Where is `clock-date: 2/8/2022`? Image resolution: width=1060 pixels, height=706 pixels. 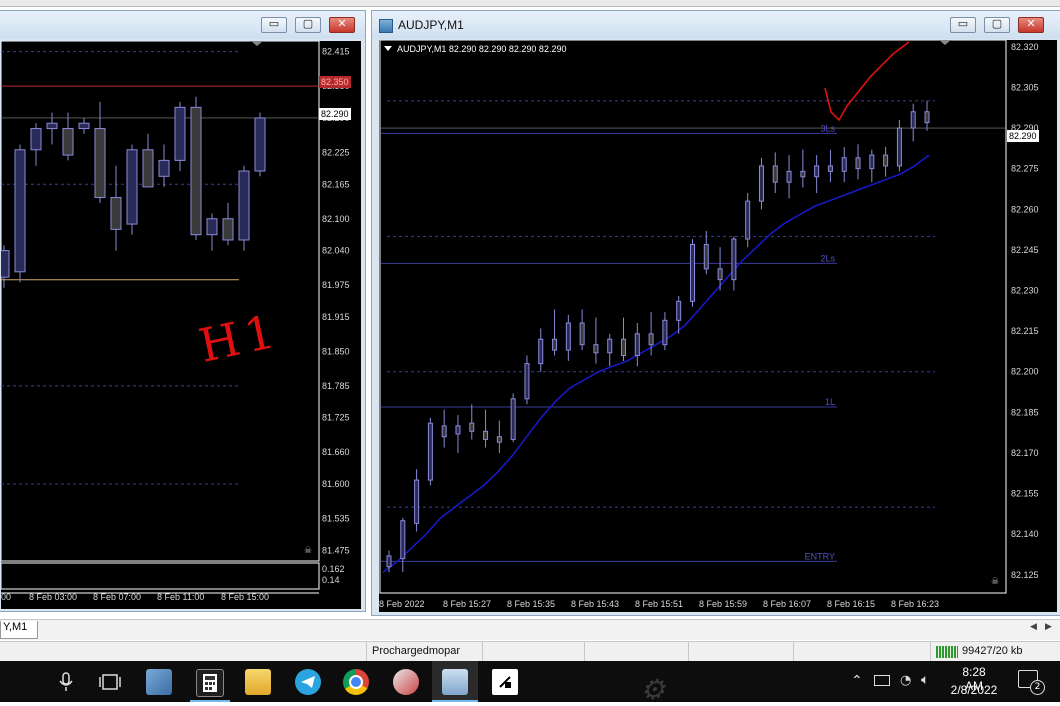 clock-date: 2/8/2022 is located at coordinates (974, 690).